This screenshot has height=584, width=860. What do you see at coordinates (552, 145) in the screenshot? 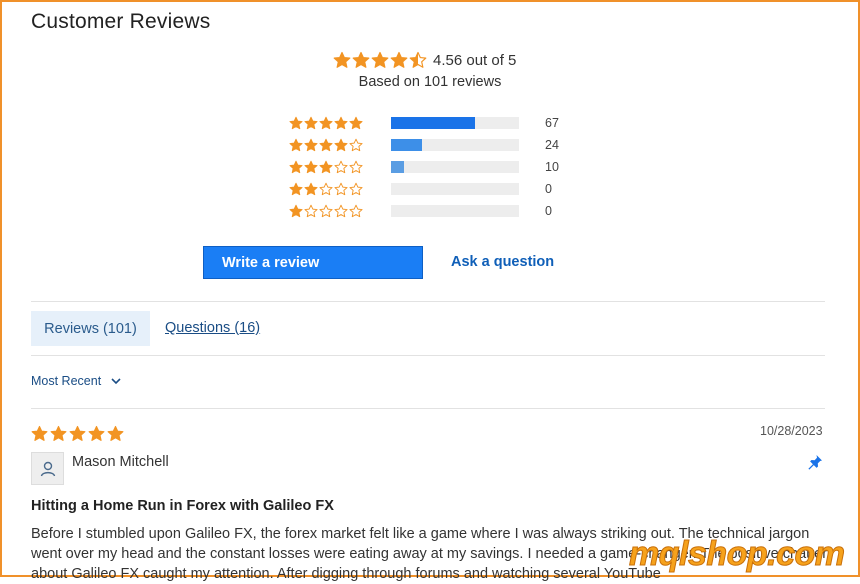
I see `rating-count: 24` at bounding box center [552, 145].